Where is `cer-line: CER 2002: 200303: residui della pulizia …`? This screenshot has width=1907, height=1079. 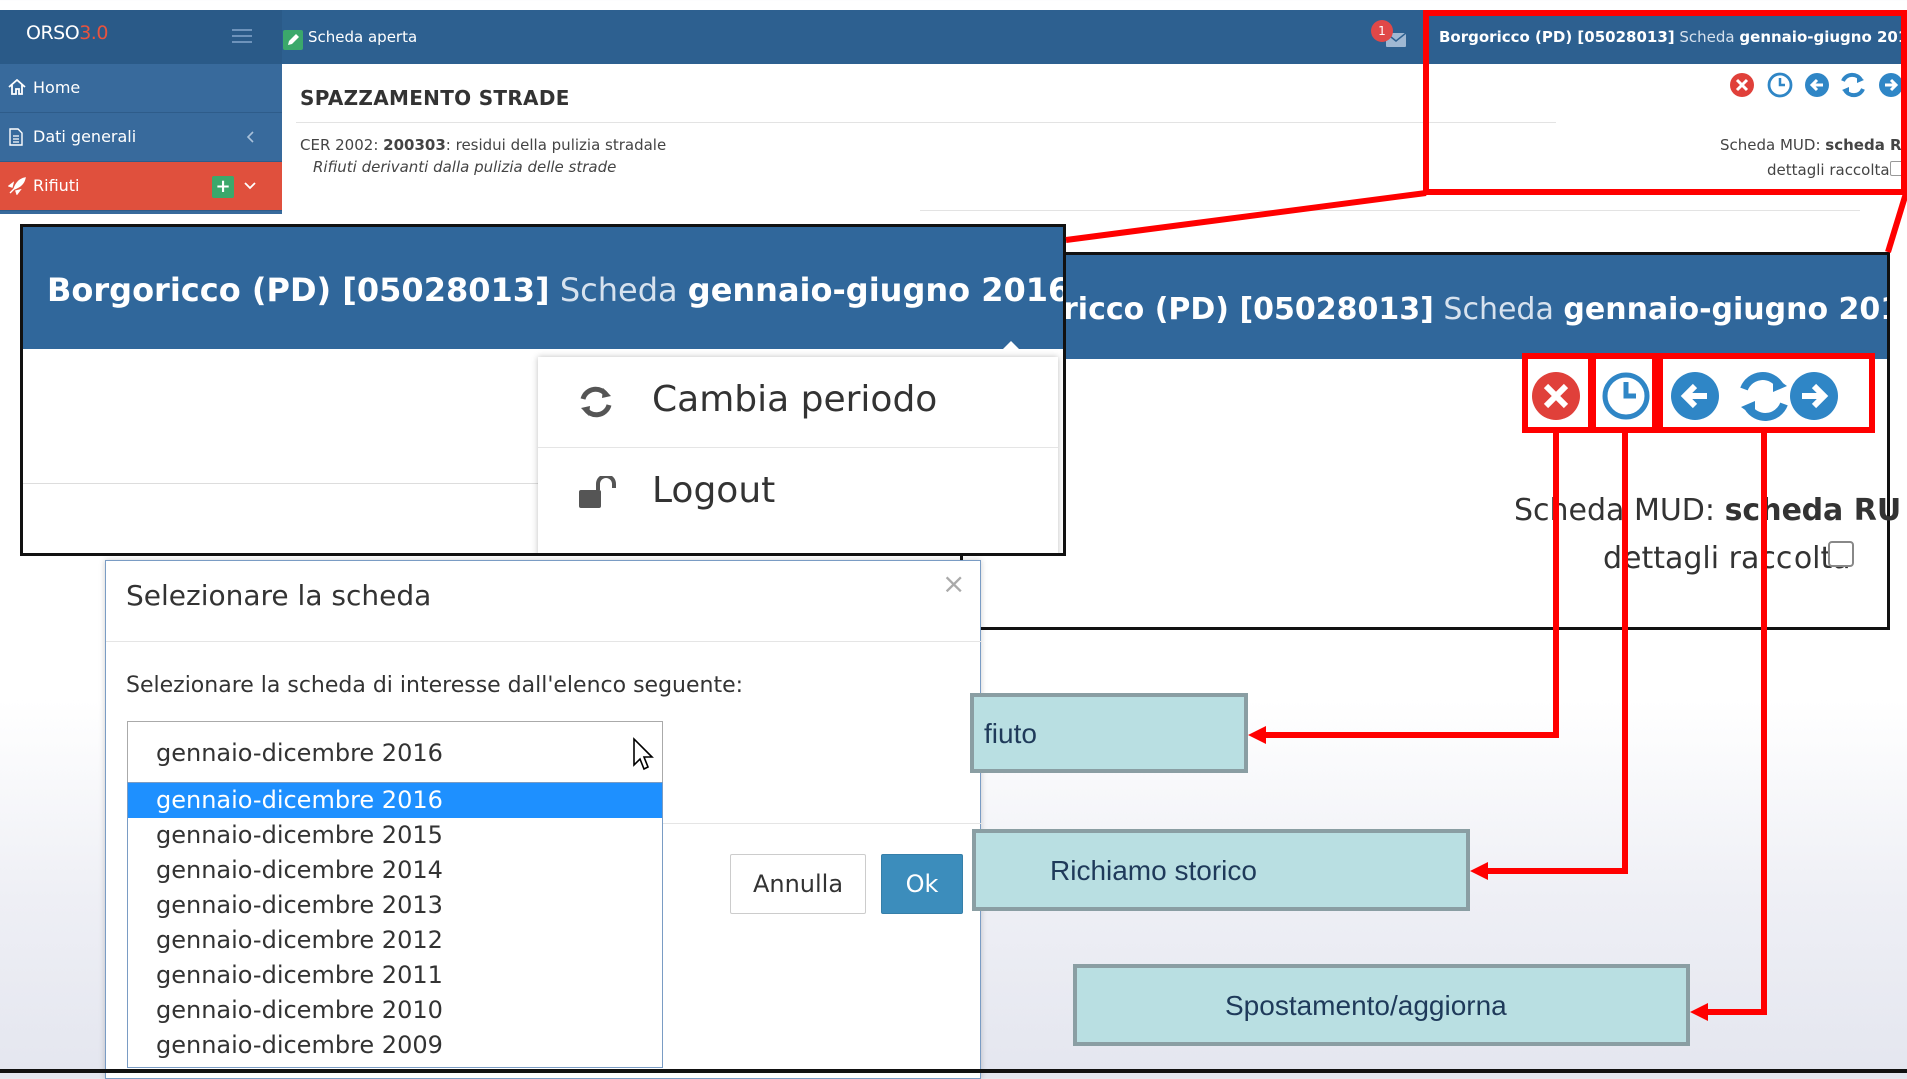 cer-line: CER 2002: 200303: residui della pulizia … is located at coordinates (483, 145).